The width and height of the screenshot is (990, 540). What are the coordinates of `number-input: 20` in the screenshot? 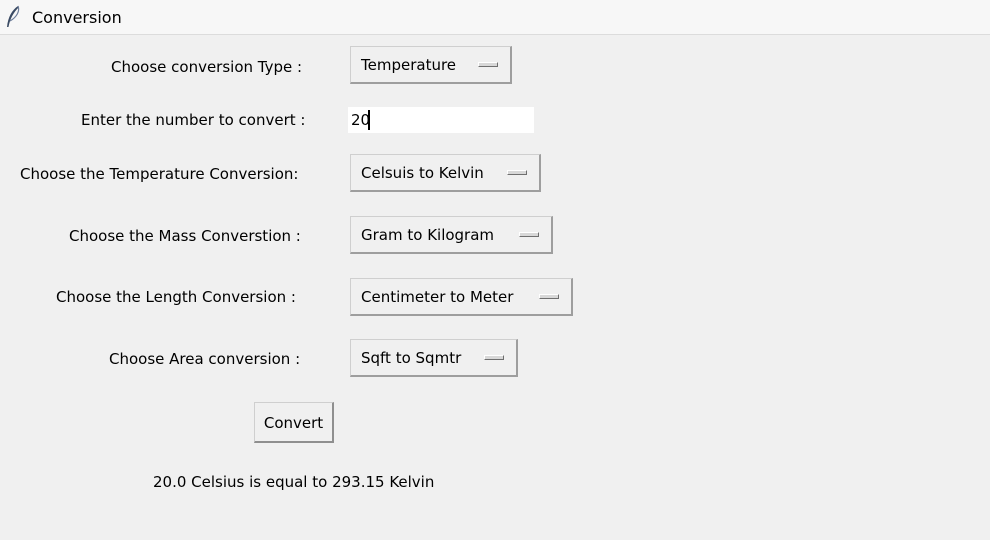 It's located at (441, 120).